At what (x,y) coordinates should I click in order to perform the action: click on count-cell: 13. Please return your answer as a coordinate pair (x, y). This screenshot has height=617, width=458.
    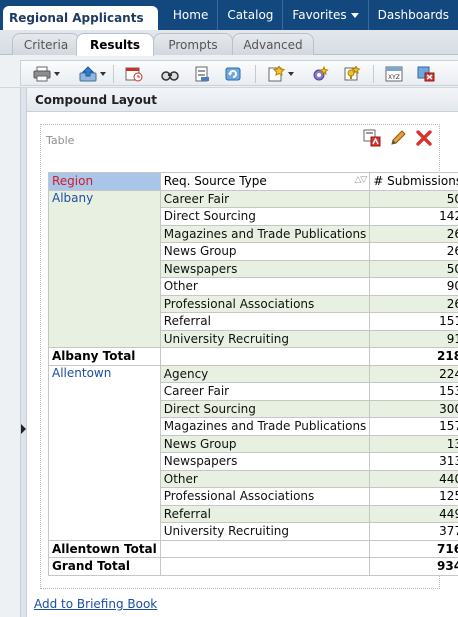
    Looking at the image, I should click on (413, 443).